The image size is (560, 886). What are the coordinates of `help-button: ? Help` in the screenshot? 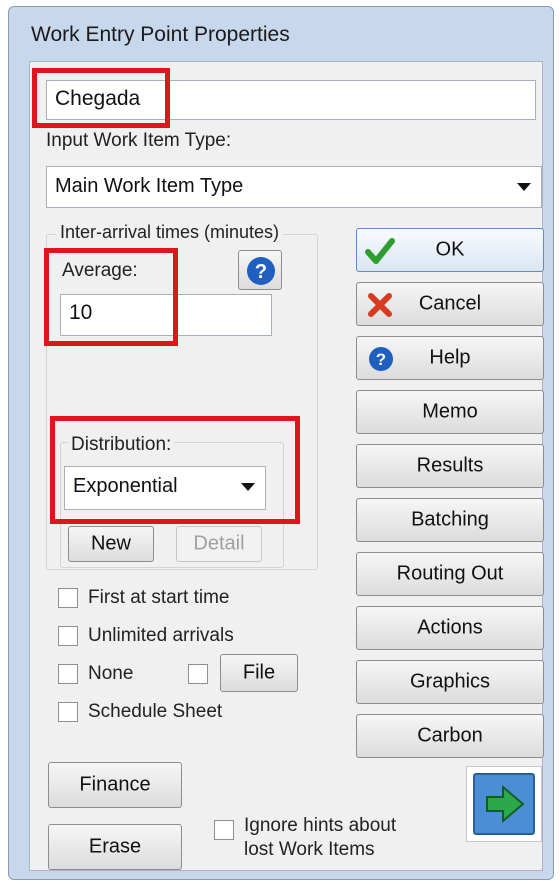 It's located at (450, 358).